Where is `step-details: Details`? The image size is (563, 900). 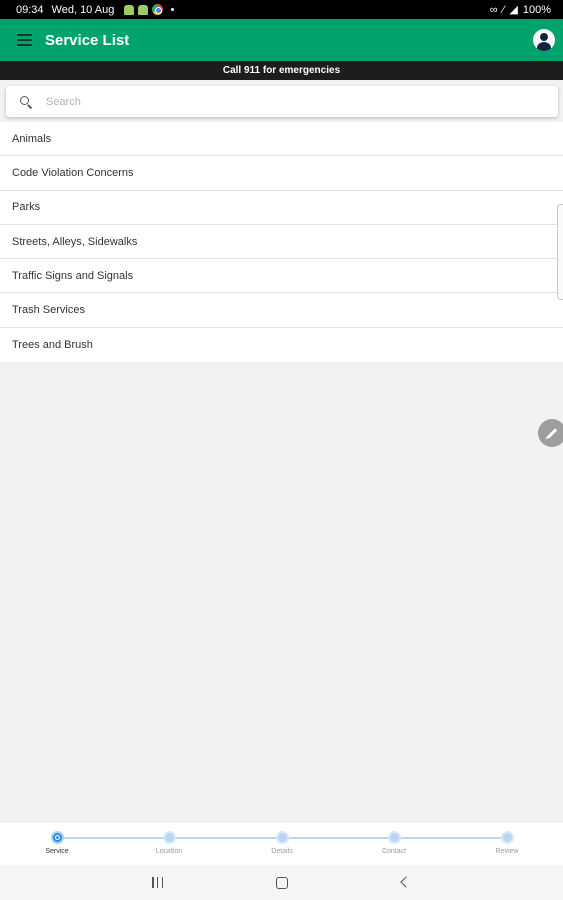 step-details: Details is located at coordinates (282, 843).